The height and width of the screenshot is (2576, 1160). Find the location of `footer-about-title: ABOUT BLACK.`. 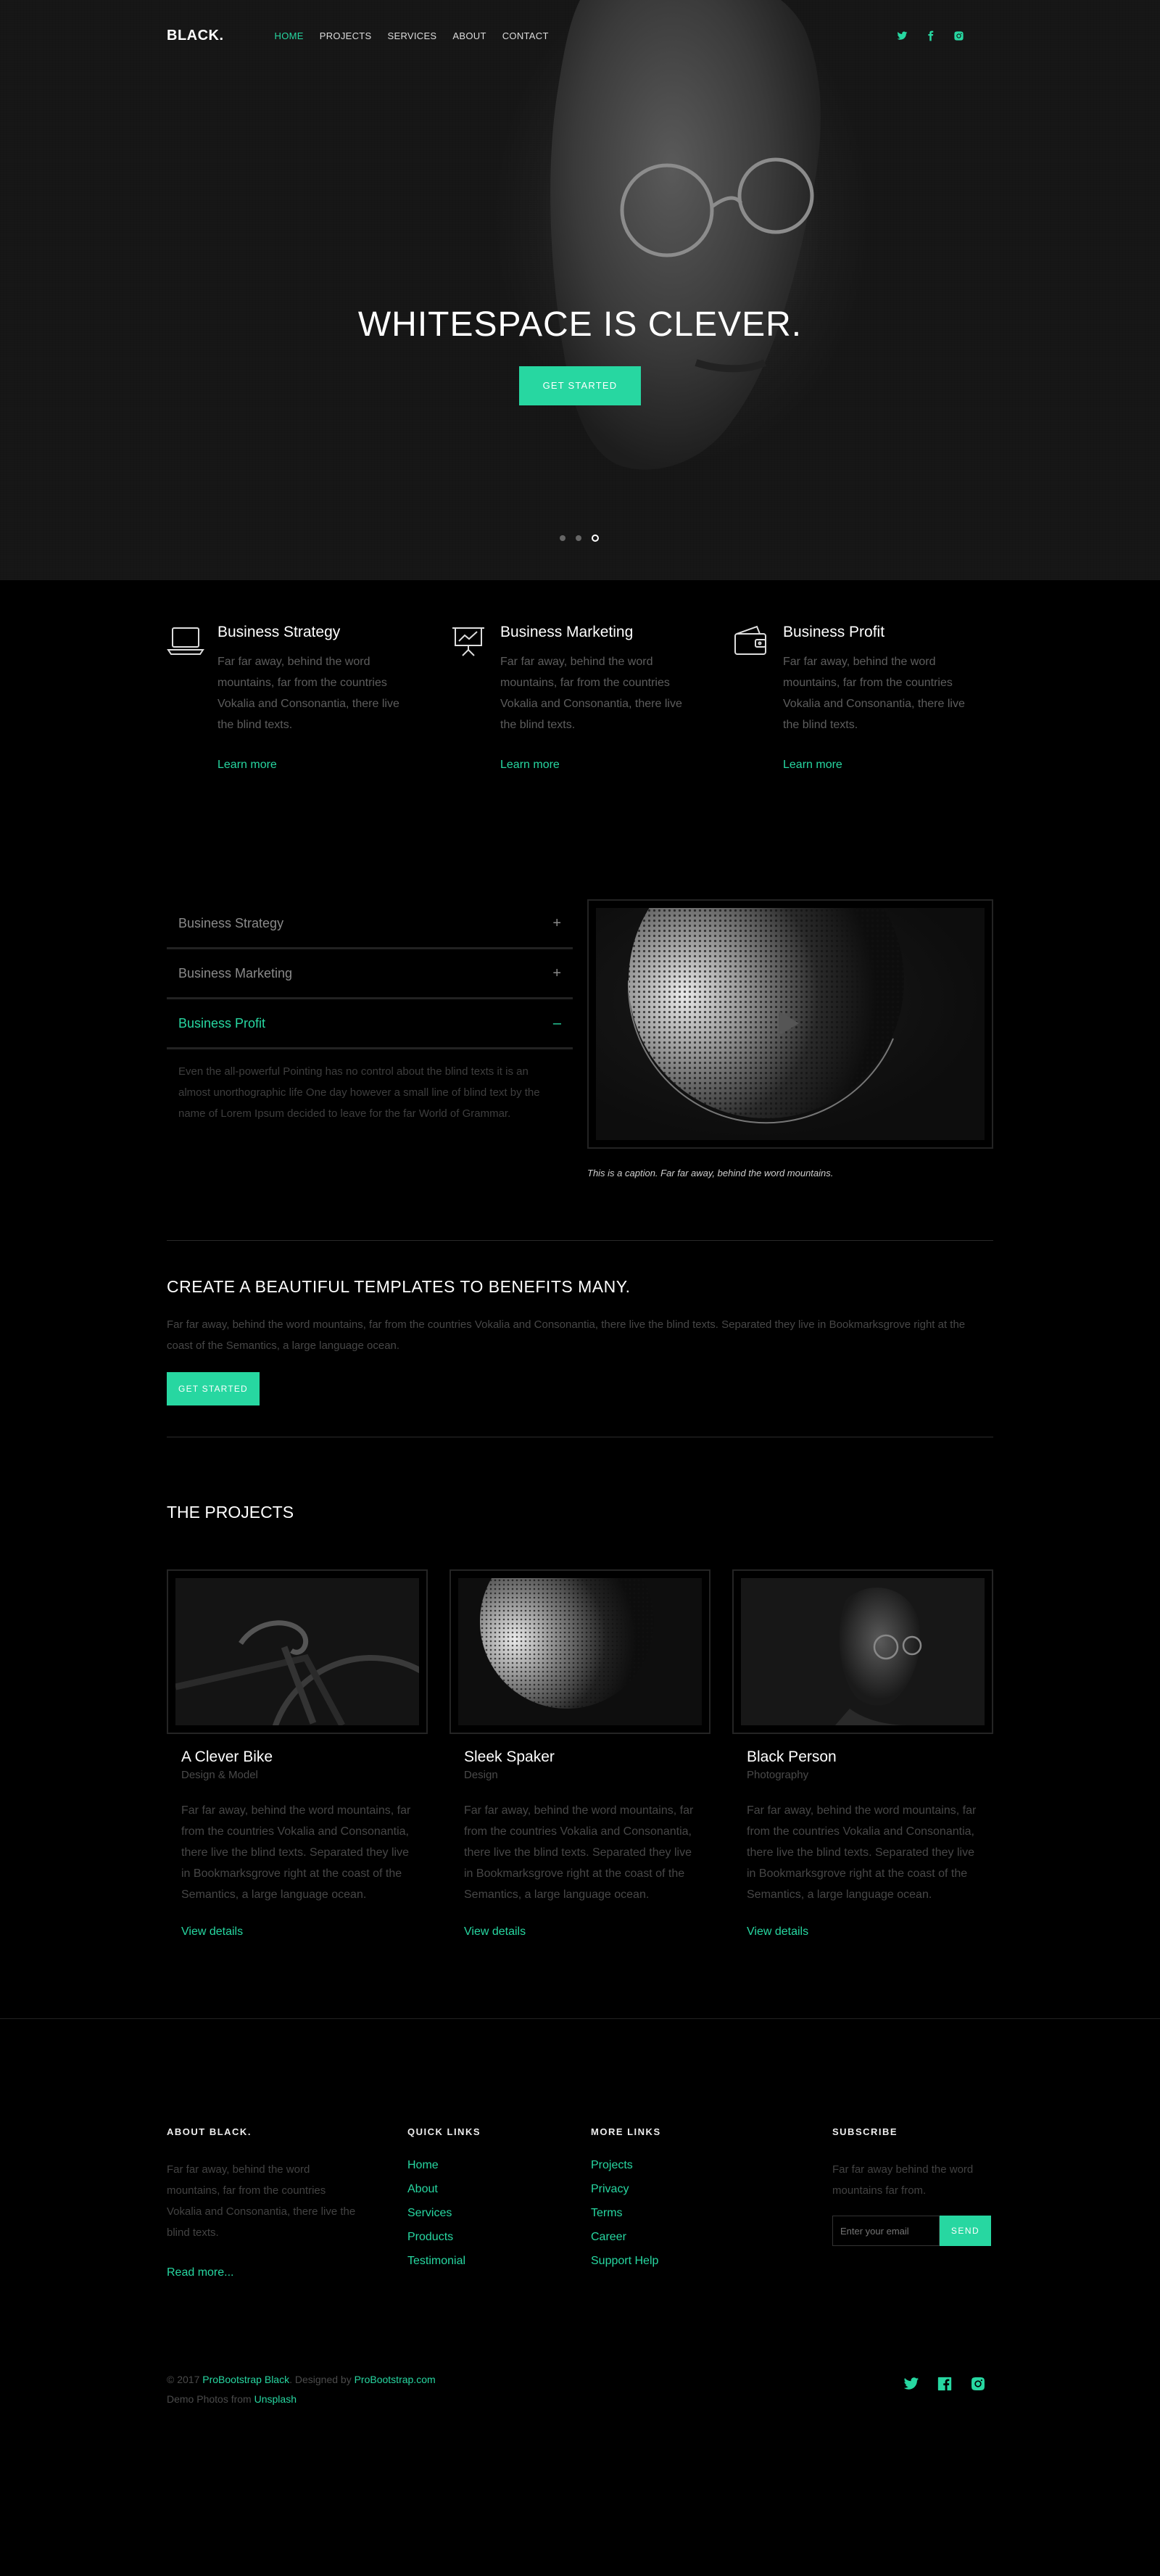

footer-about-title: ABOUT BLACK. is located at coordinates (209, 2131).